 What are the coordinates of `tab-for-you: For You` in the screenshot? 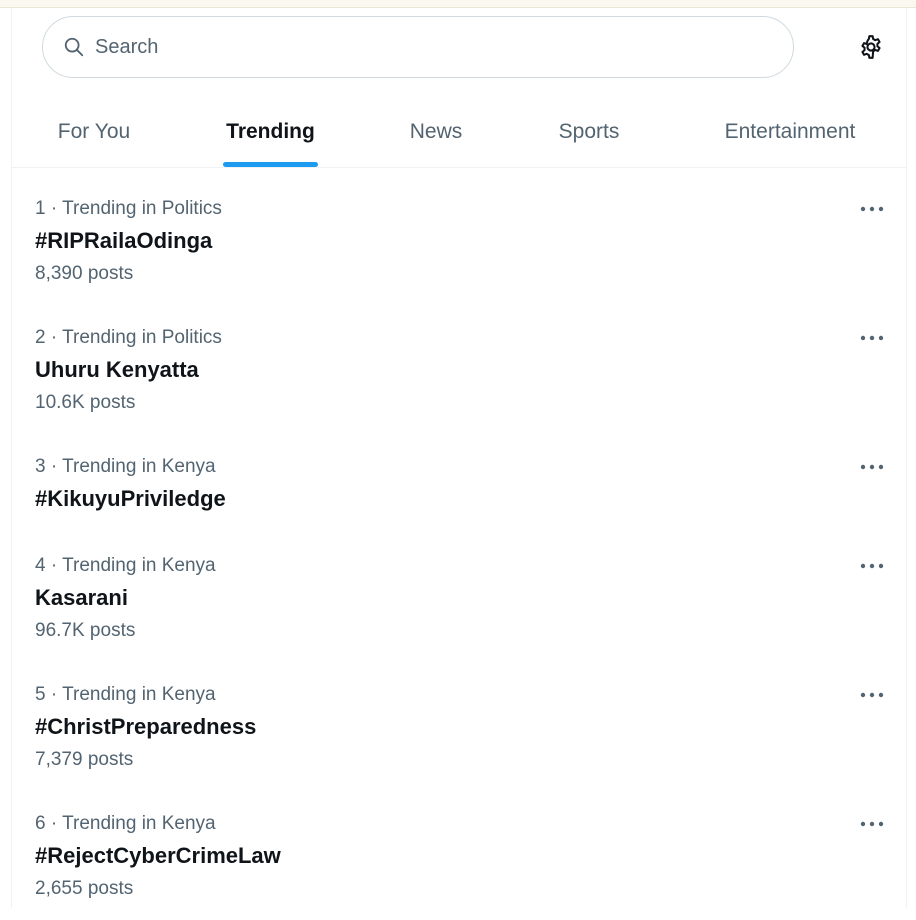 It's located at (94, 131).